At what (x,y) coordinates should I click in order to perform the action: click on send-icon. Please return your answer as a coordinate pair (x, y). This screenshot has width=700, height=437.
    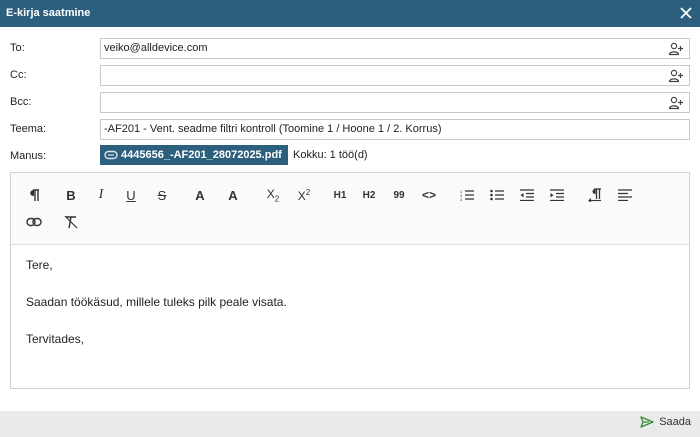
    Looking at the image, I should click on (647, 422).